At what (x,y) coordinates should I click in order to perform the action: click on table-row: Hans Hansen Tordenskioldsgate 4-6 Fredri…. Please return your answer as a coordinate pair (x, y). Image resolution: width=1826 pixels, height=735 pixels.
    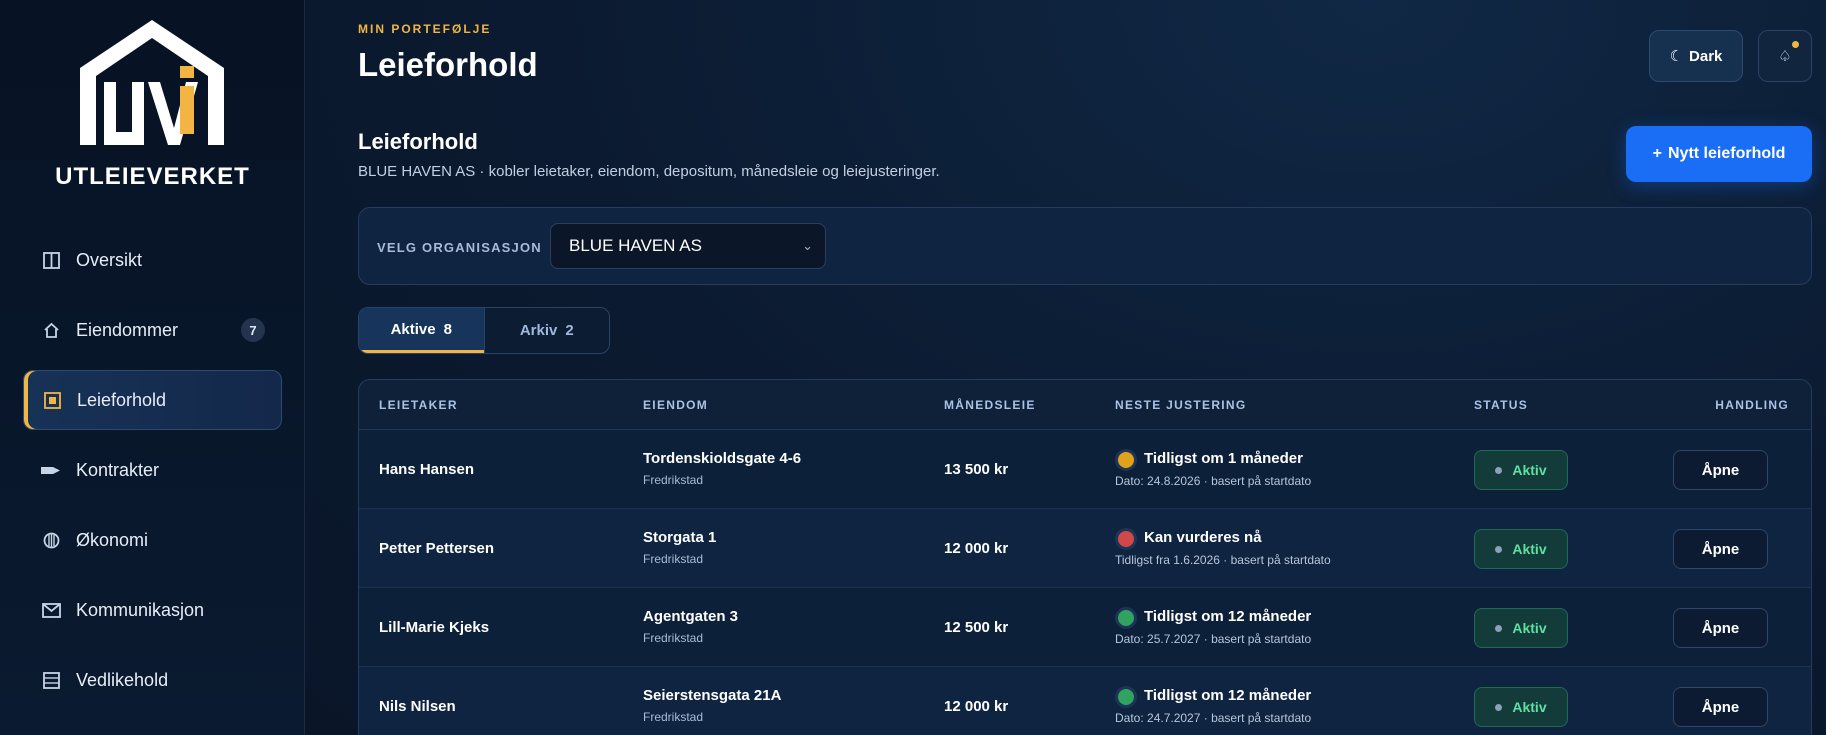
    Looking at the image, I should click on (1085, 469).